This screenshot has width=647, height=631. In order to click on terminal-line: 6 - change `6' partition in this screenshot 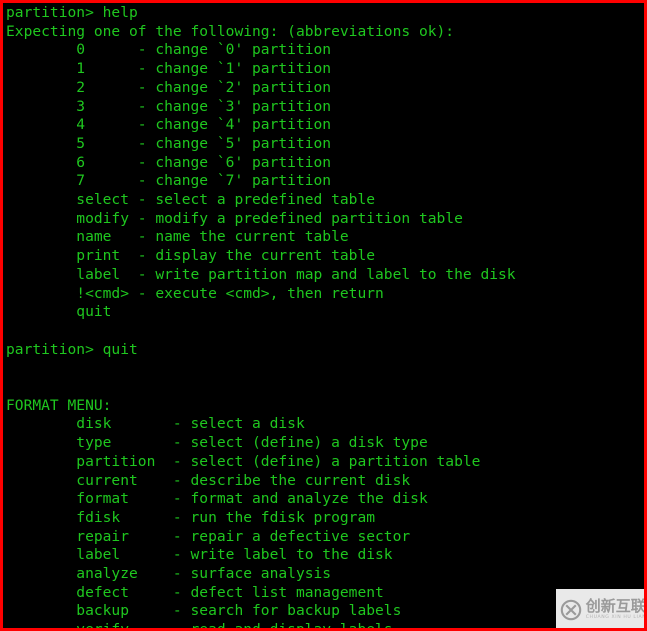, I will do `click(169, 162)`.